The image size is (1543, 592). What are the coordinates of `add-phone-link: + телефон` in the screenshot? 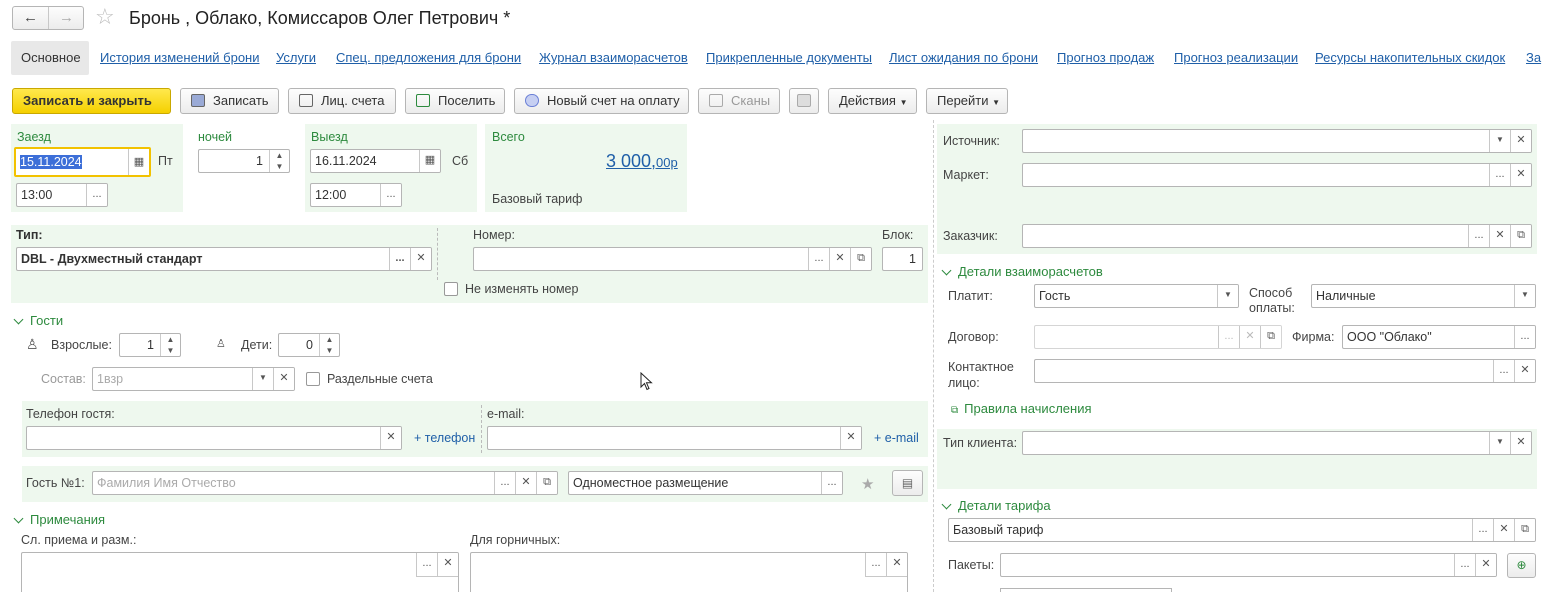 It's located at (444, 438).